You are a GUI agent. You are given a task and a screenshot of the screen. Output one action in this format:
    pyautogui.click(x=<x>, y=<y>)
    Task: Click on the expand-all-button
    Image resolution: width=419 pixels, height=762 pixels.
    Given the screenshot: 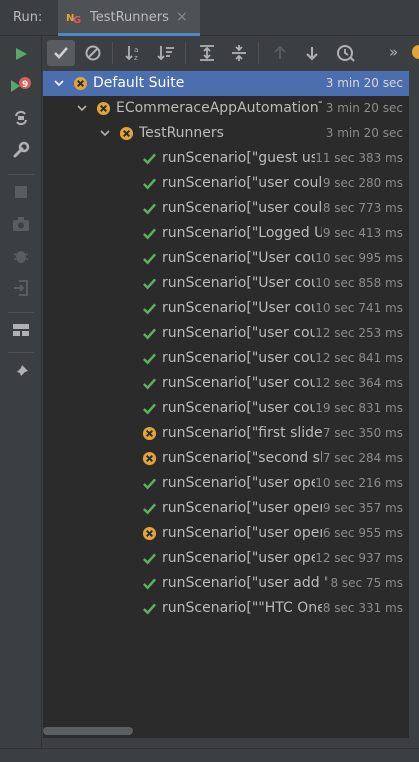 What is the action you would take?
    pyautogui.click(x=207, y=53)
    